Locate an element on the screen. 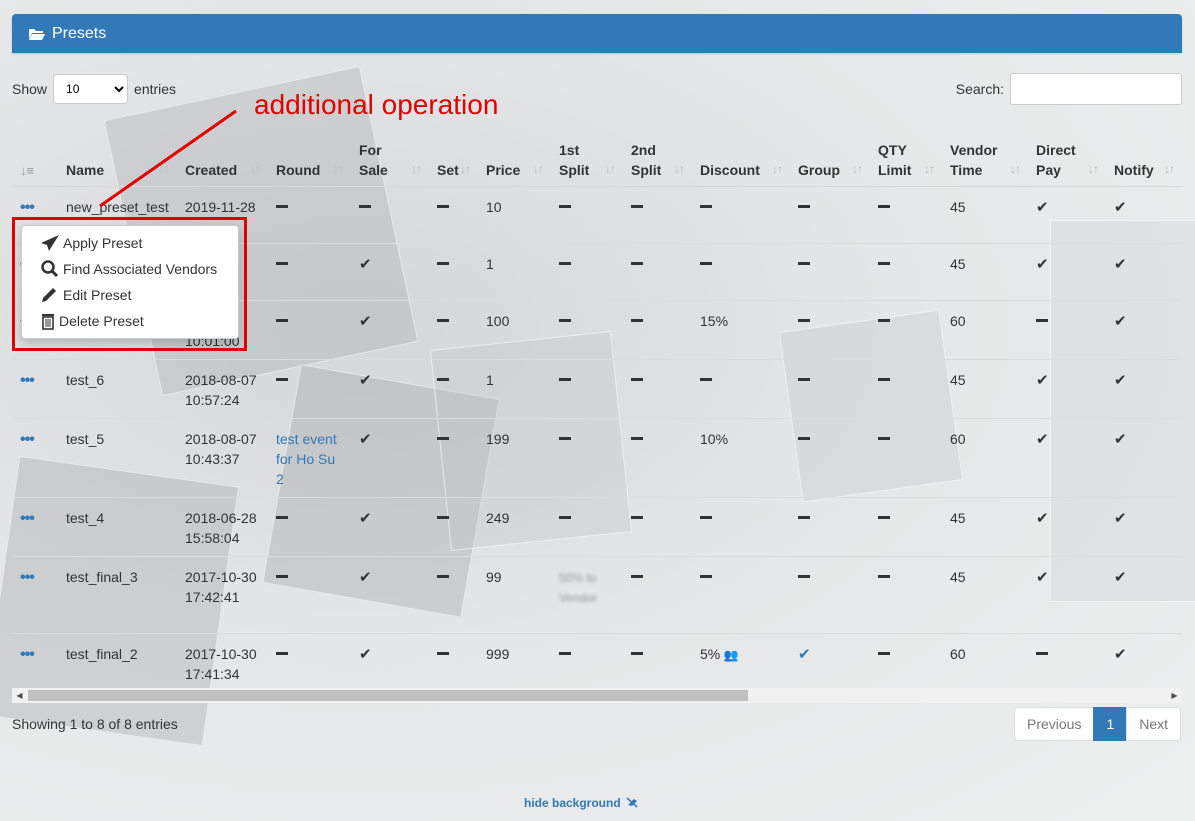 This screenshot has height=821, width=1195. scroll-right-arrow-icon: ▶ is located at coordinates (1174, 695).